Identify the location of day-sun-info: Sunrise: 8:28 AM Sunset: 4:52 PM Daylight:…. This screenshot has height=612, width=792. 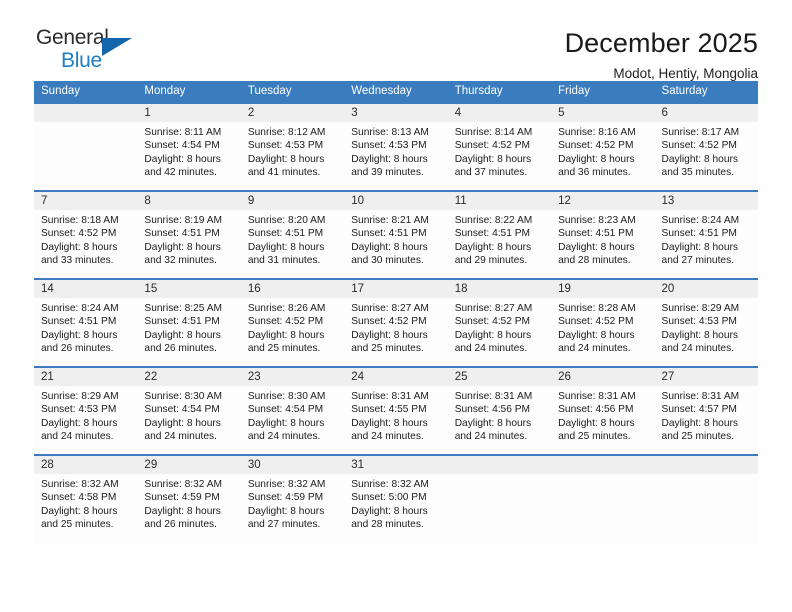
(602, 326).